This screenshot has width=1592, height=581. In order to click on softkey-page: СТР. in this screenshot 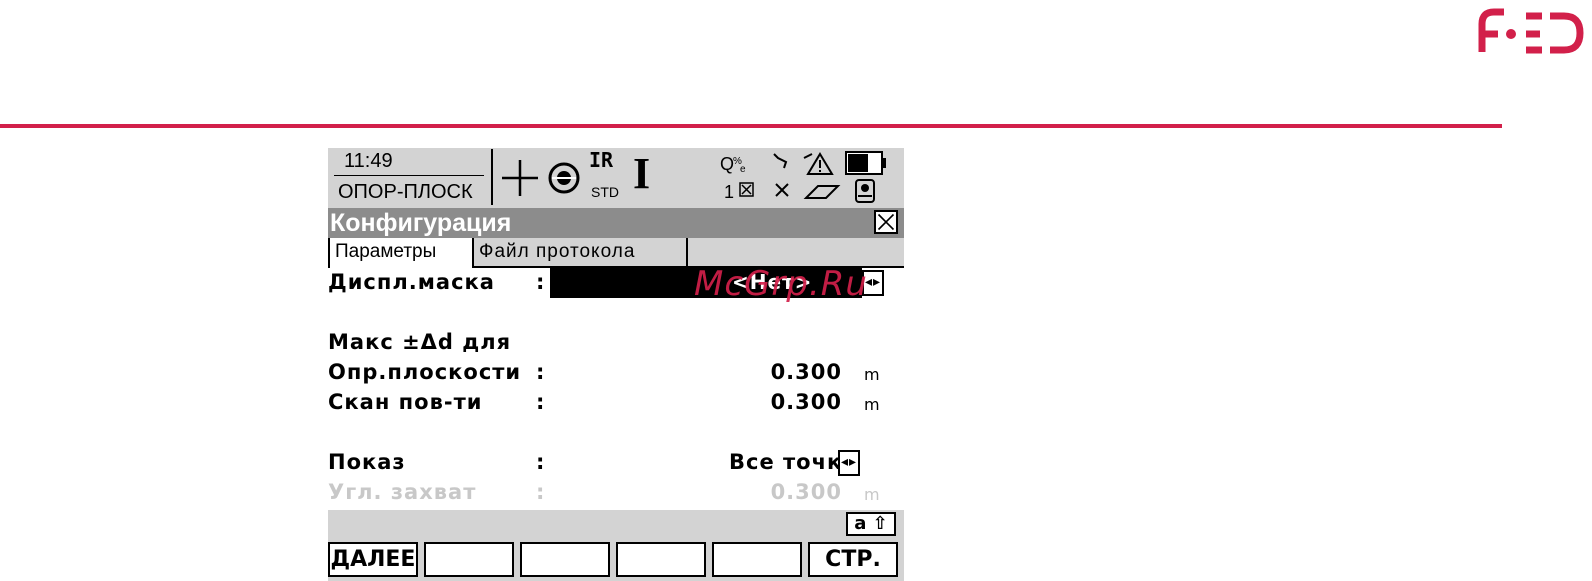, I will do `click(853, 559)`.